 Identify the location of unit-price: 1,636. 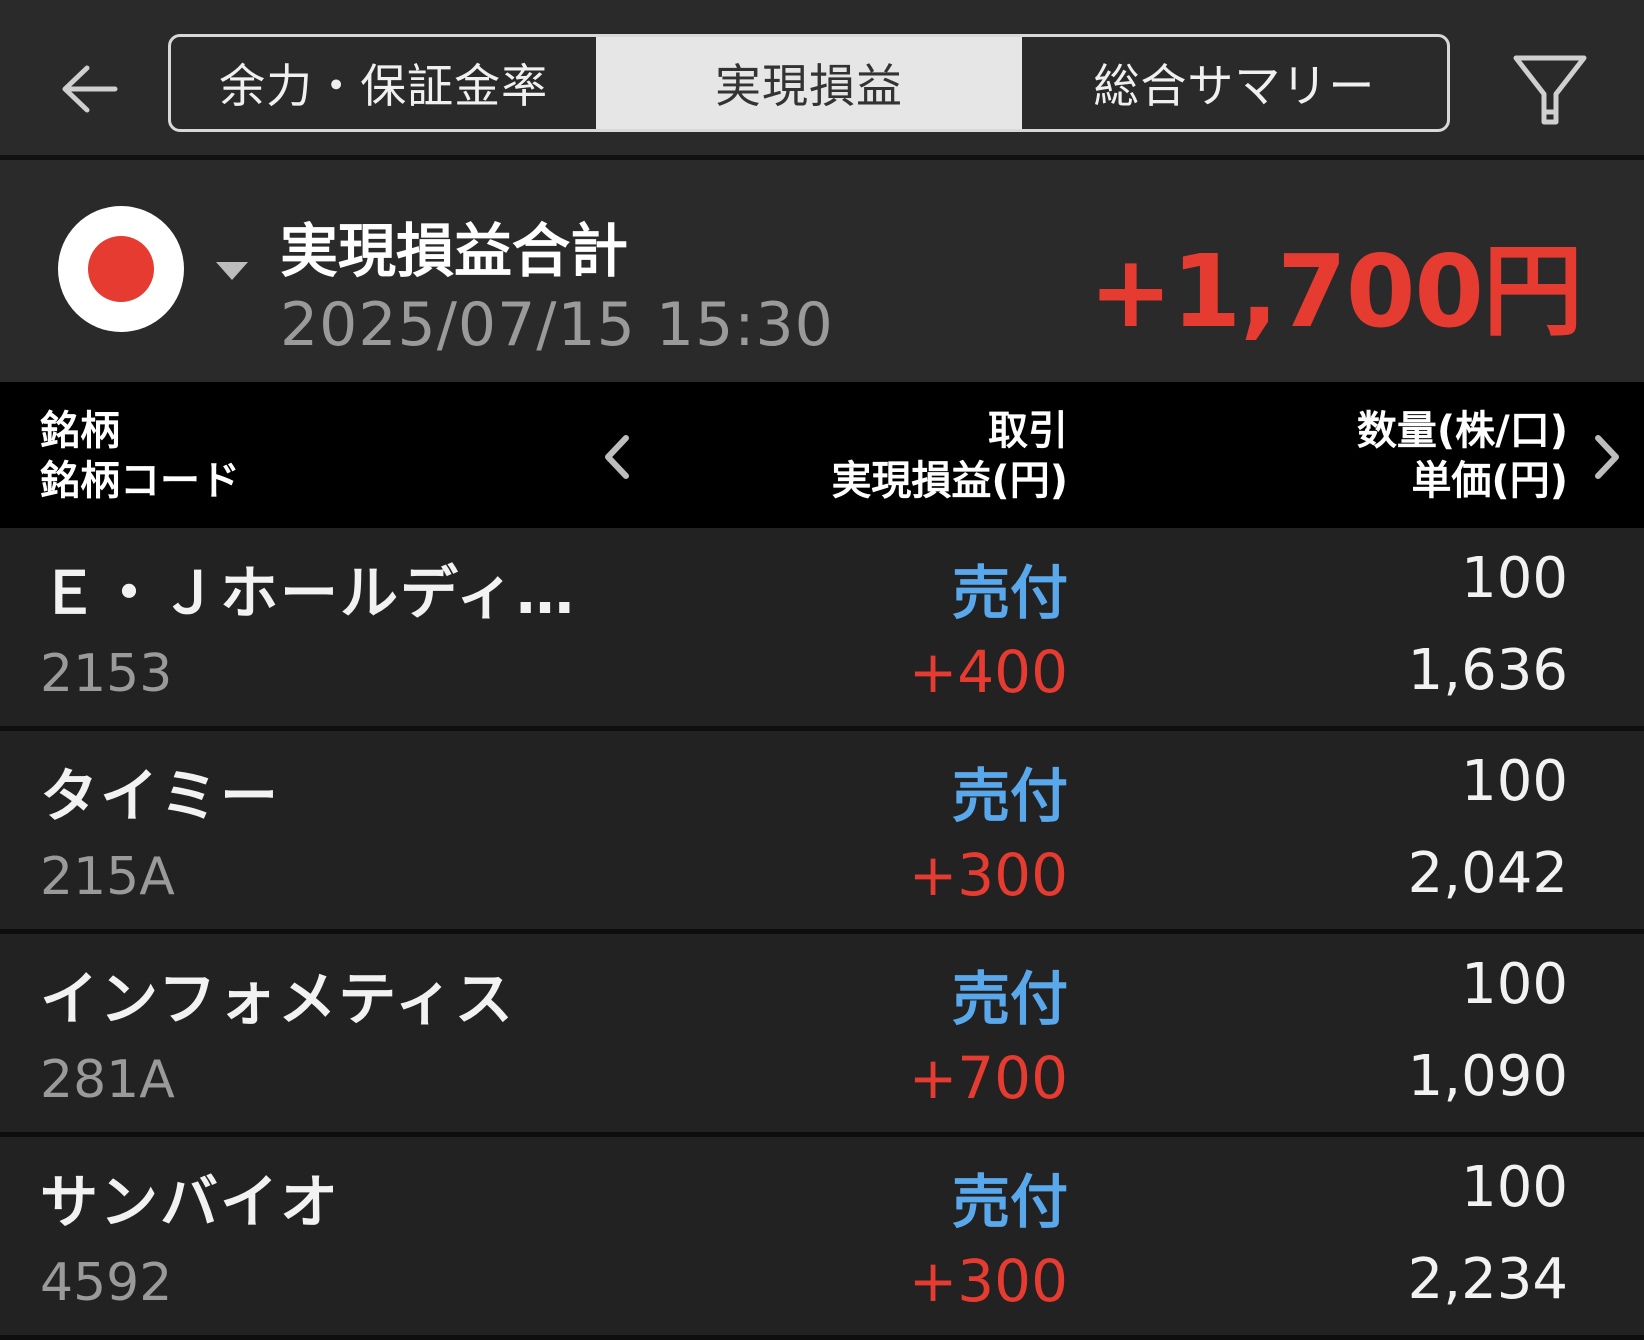
(1487, 670).